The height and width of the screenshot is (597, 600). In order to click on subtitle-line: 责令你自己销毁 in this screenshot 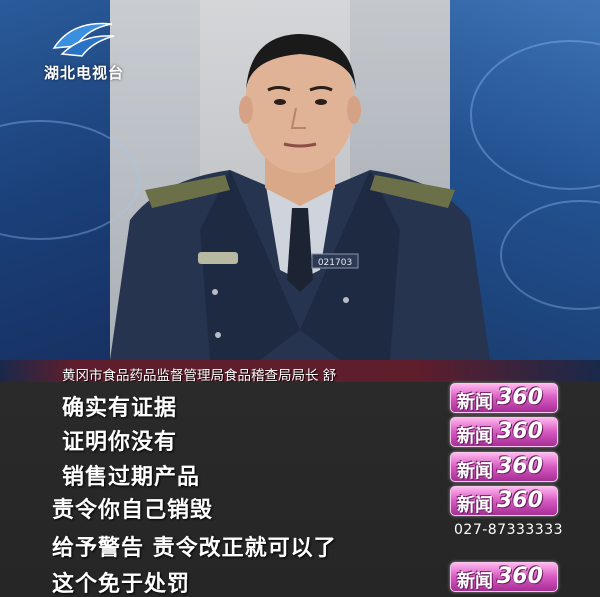, I will do `click(133, 510)`.